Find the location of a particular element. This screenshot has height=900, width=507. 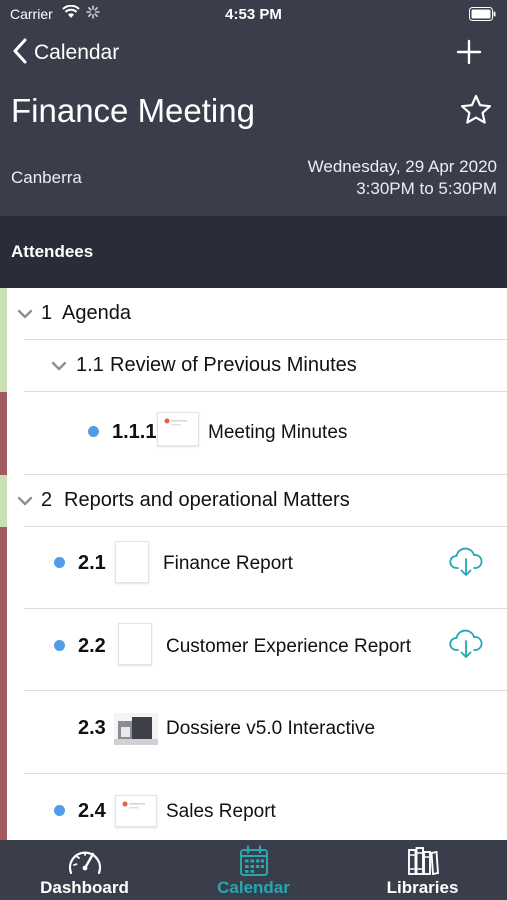

agenda-section-1: 1 Agenda is located at coordinates (253, 314).